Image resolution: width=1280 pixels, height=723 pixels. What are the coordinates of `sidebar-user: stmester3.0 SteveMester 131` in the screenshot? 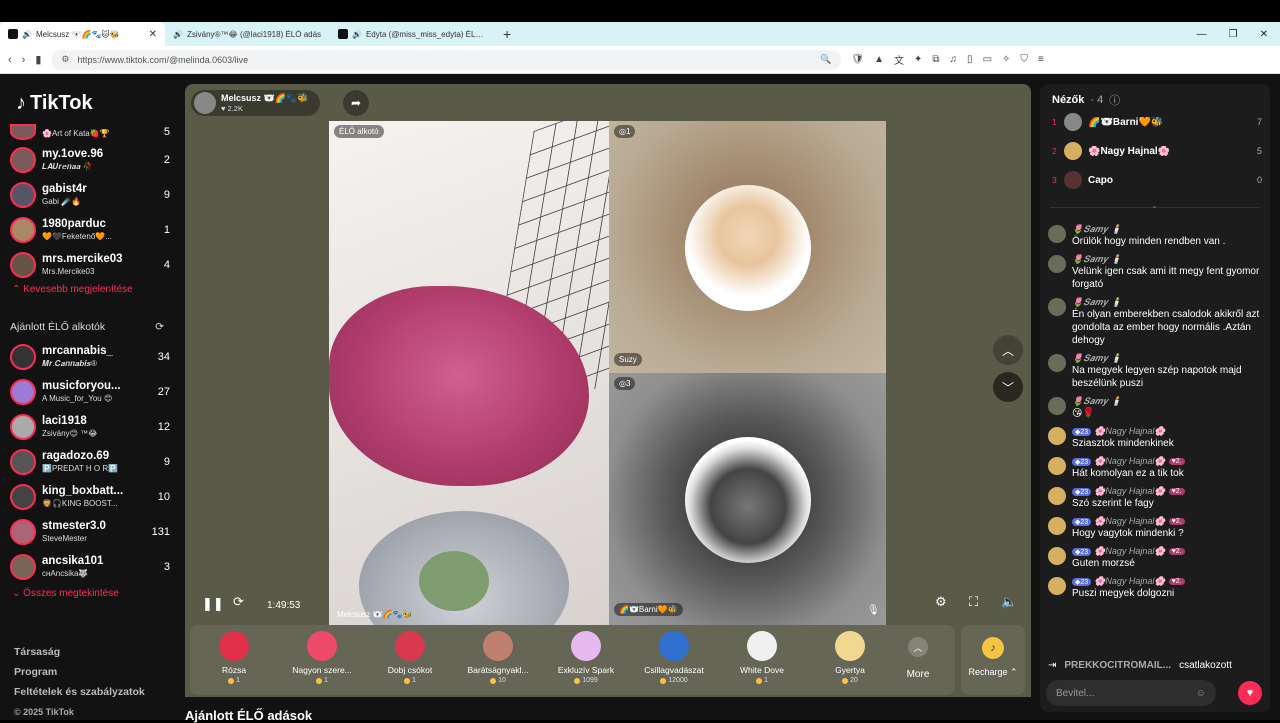 It's located at (90, 531).